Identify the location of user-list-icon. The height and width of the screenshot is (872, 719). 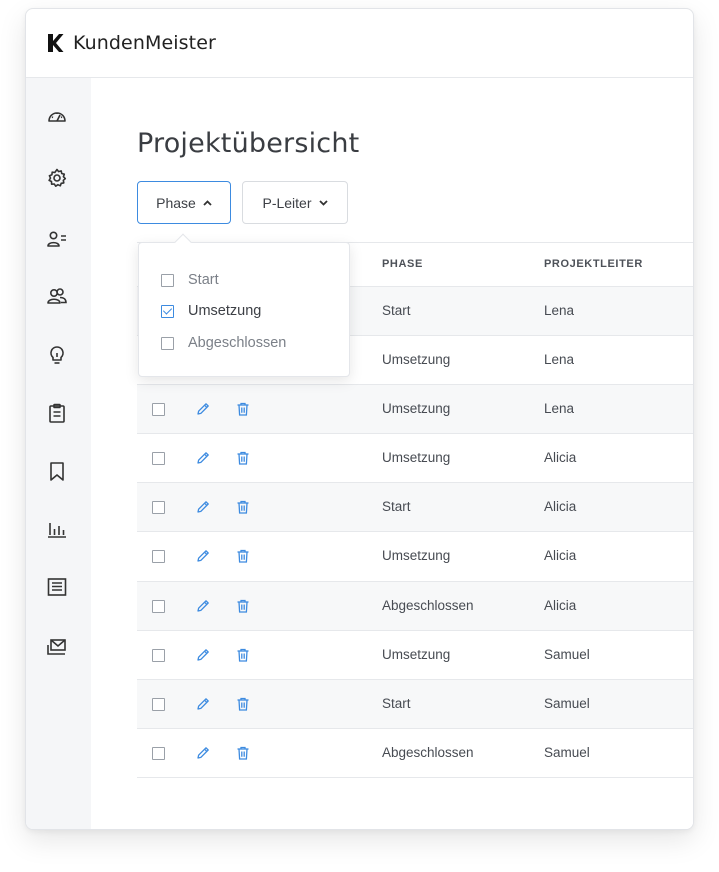
(57, 239).